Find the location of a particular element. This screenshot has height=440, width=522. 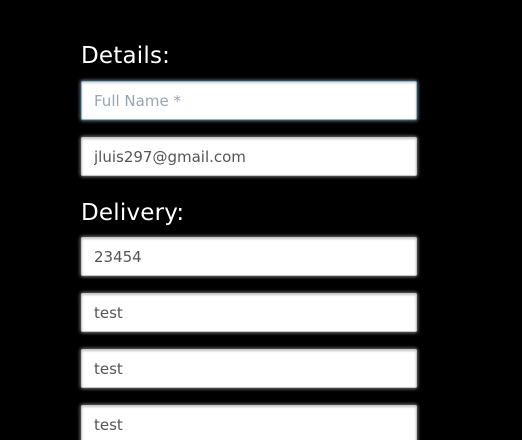

full-name-input is located at coordinates (249, 100).